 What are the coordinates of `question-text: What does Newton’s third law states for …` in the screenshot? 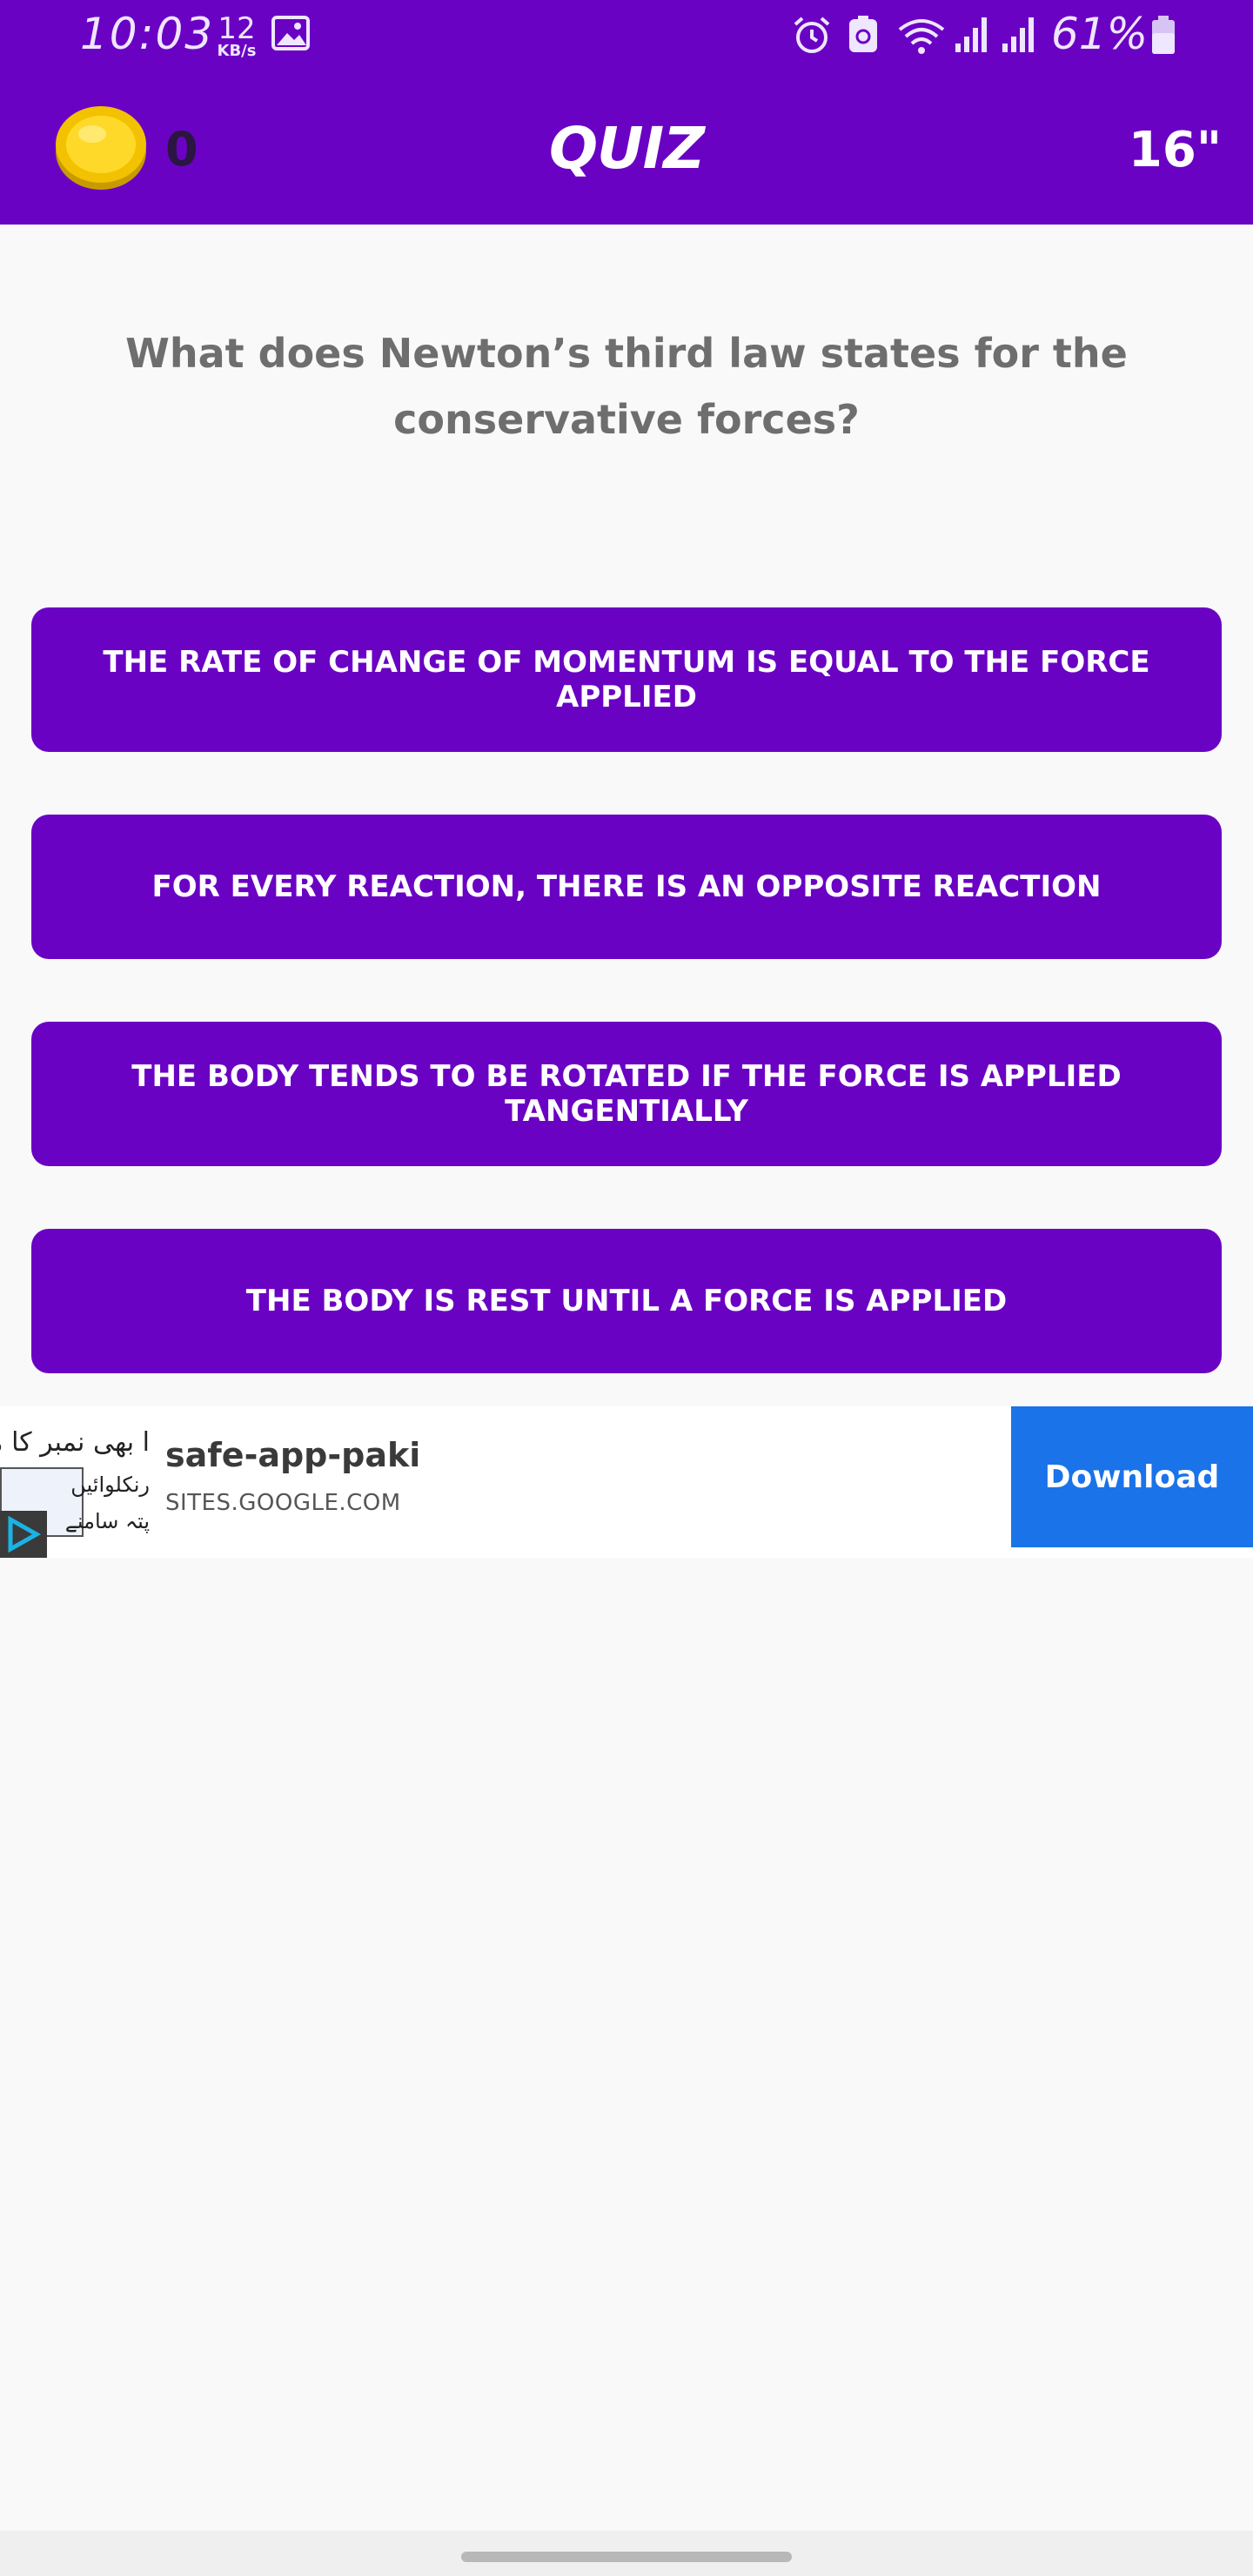 It's located at (626, 387).